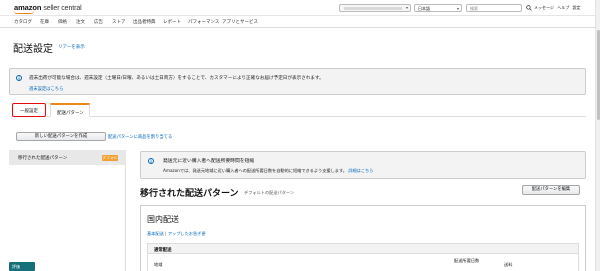 This screenshot has width=600, height=271. I want to click on standard-shipping-table: 通常配送 地域 配送所要日数 送料, so click(363, 257).